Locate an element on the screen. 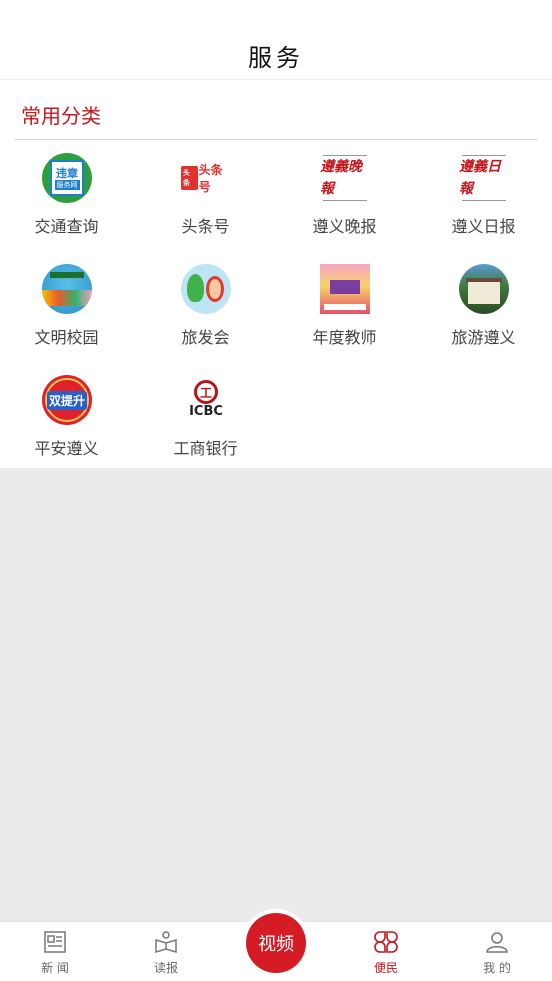  traffic-service-icon: 违章 服务网 is located at coordinates (67, 178).